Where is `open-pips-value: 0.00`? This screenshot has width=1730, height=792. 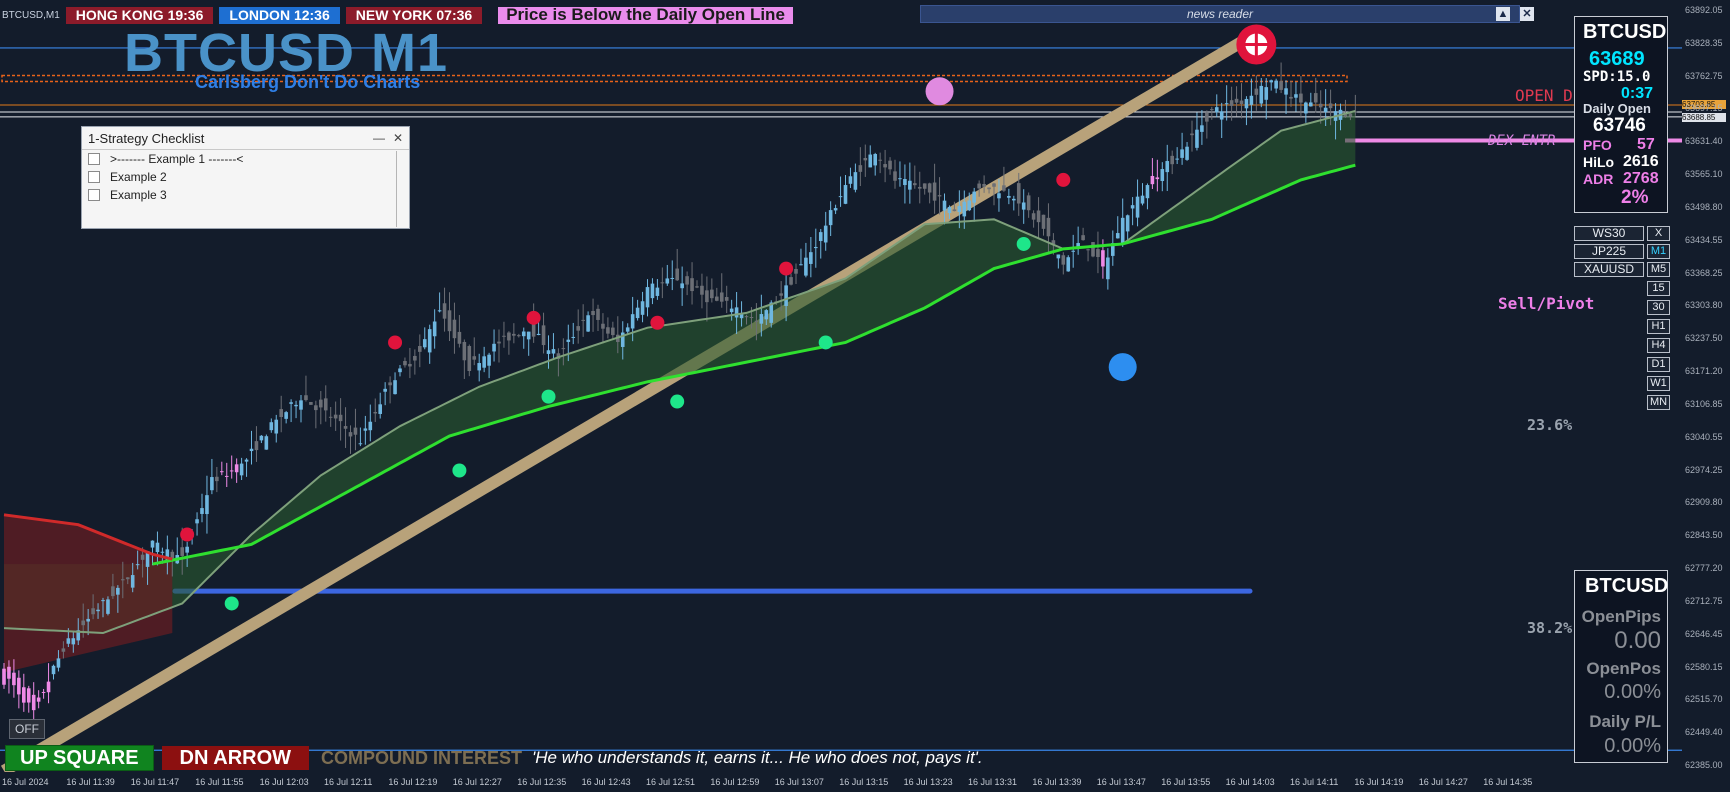
open-pips-value: 0.00 is located at coordinates (1637, 640).